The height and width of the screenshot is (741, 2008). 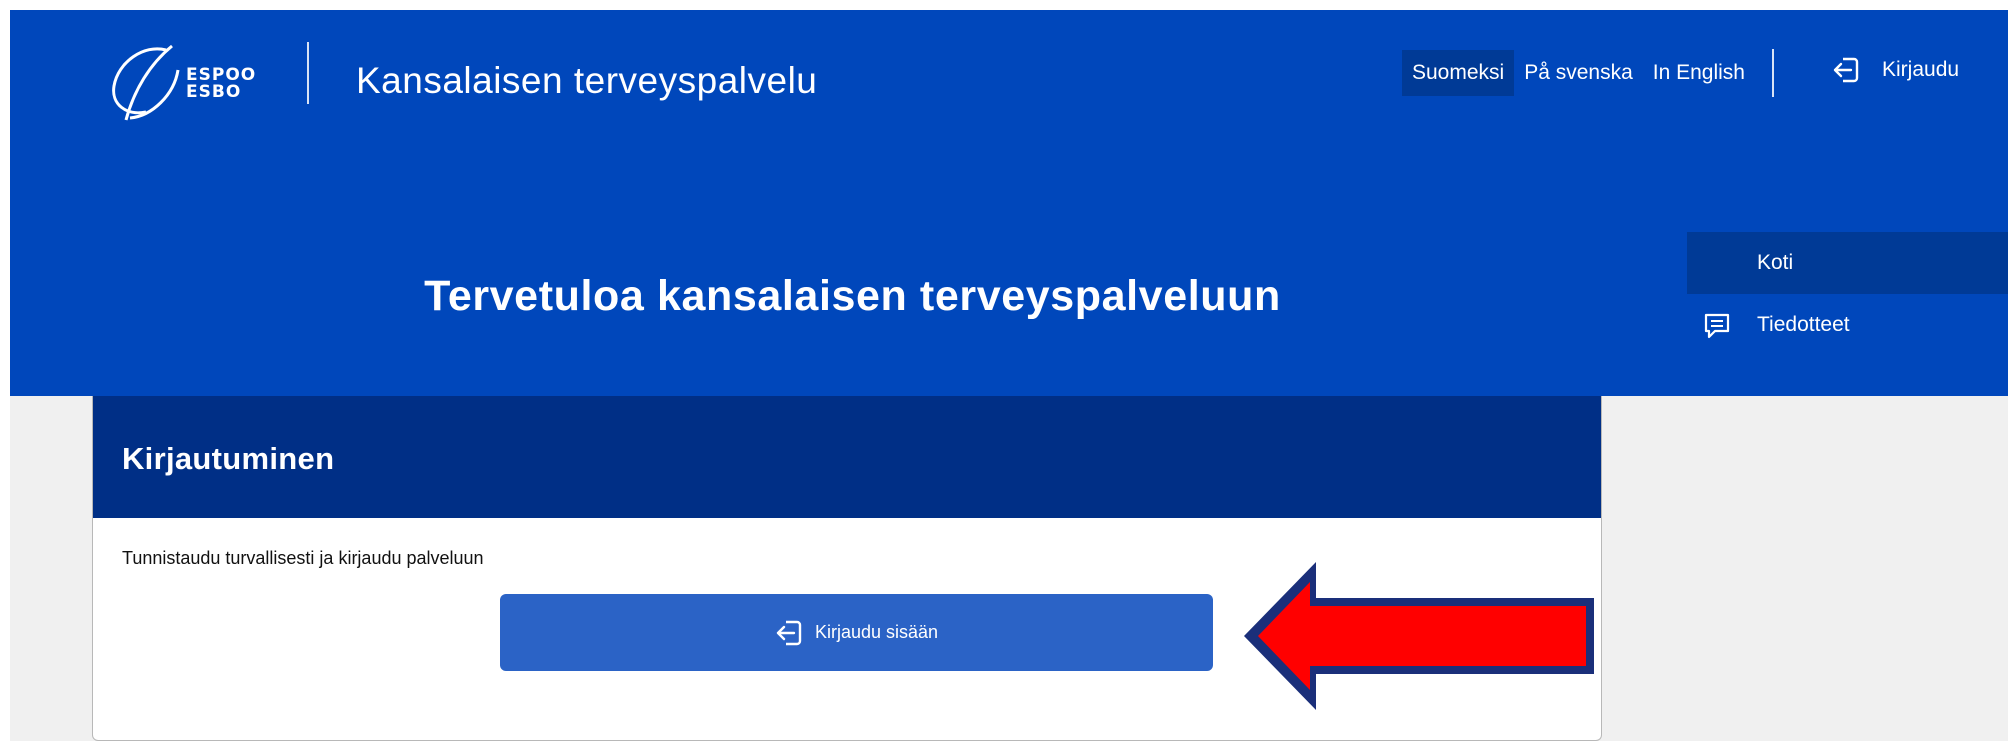 I want to click on lang-swedish: På svenska, so click(x=1578, y=73).